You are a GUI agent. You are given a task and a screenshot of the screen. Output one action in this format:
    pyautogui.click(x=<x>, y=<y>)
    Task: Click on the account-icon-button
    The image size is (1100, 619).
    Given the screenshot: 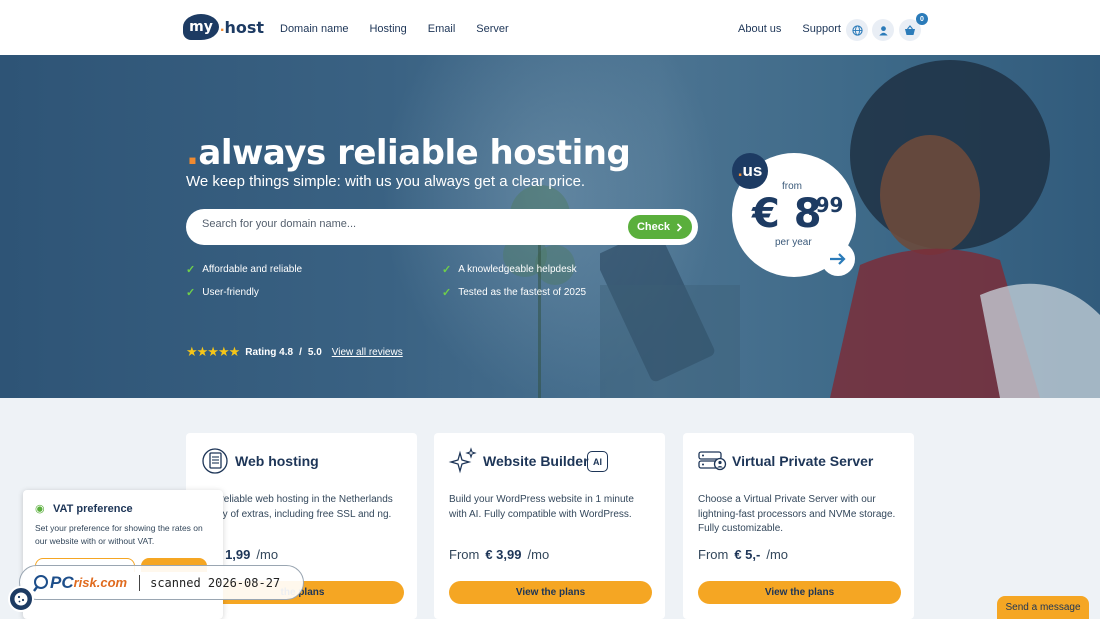 What is the action you would take?
    pyautogui.click(x=883, y=30)
    